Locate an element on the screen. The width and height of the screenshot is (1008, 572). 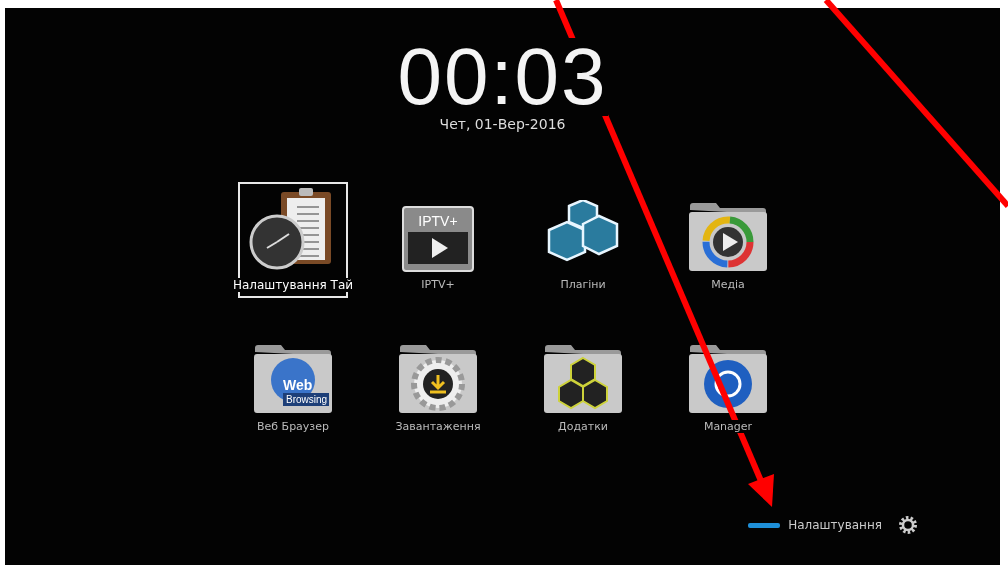
menu-tile: Завантаження is located at coordinates (438, 382).